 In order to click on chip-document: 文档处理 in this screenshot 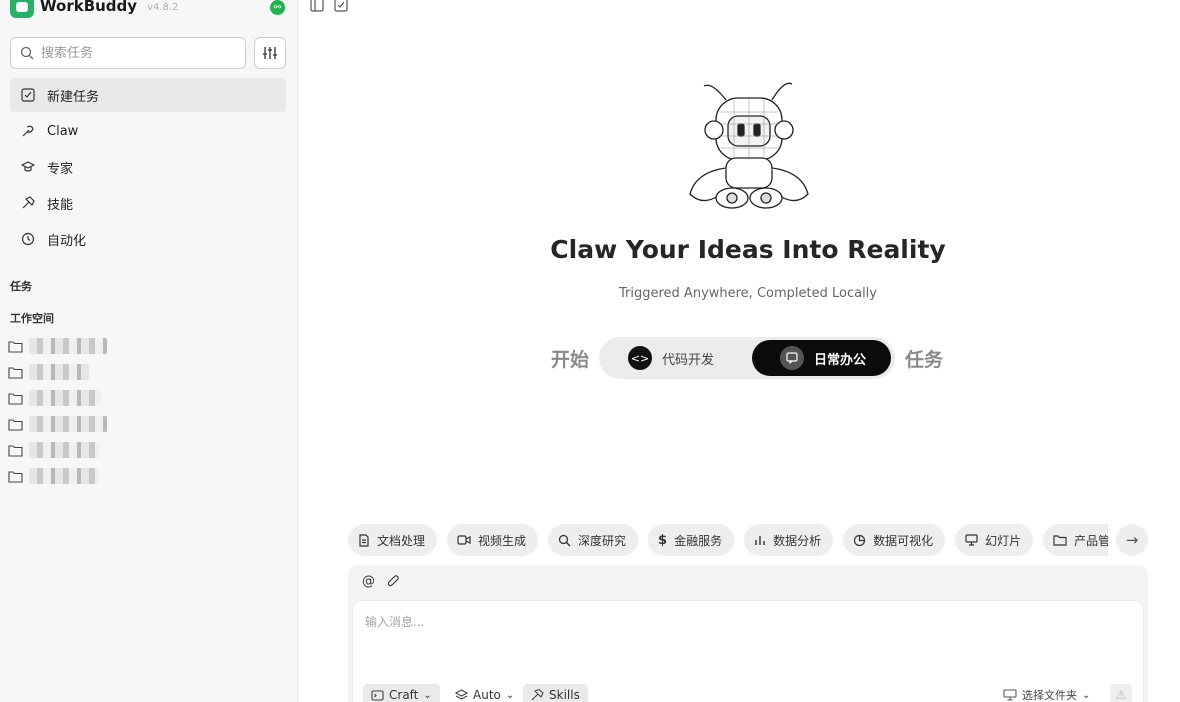, I will do `click(393, 540)`.